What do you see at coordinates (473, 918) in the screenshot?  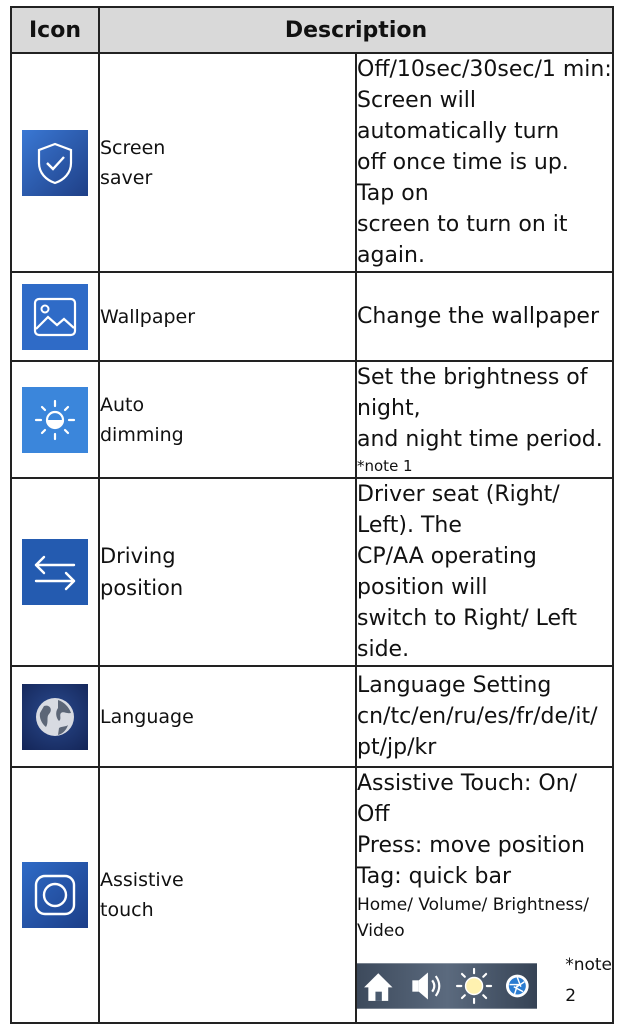 I see `quick-bar-items: Home/ Volume/ Brightness/ Video` at bounding box center [473, 918].